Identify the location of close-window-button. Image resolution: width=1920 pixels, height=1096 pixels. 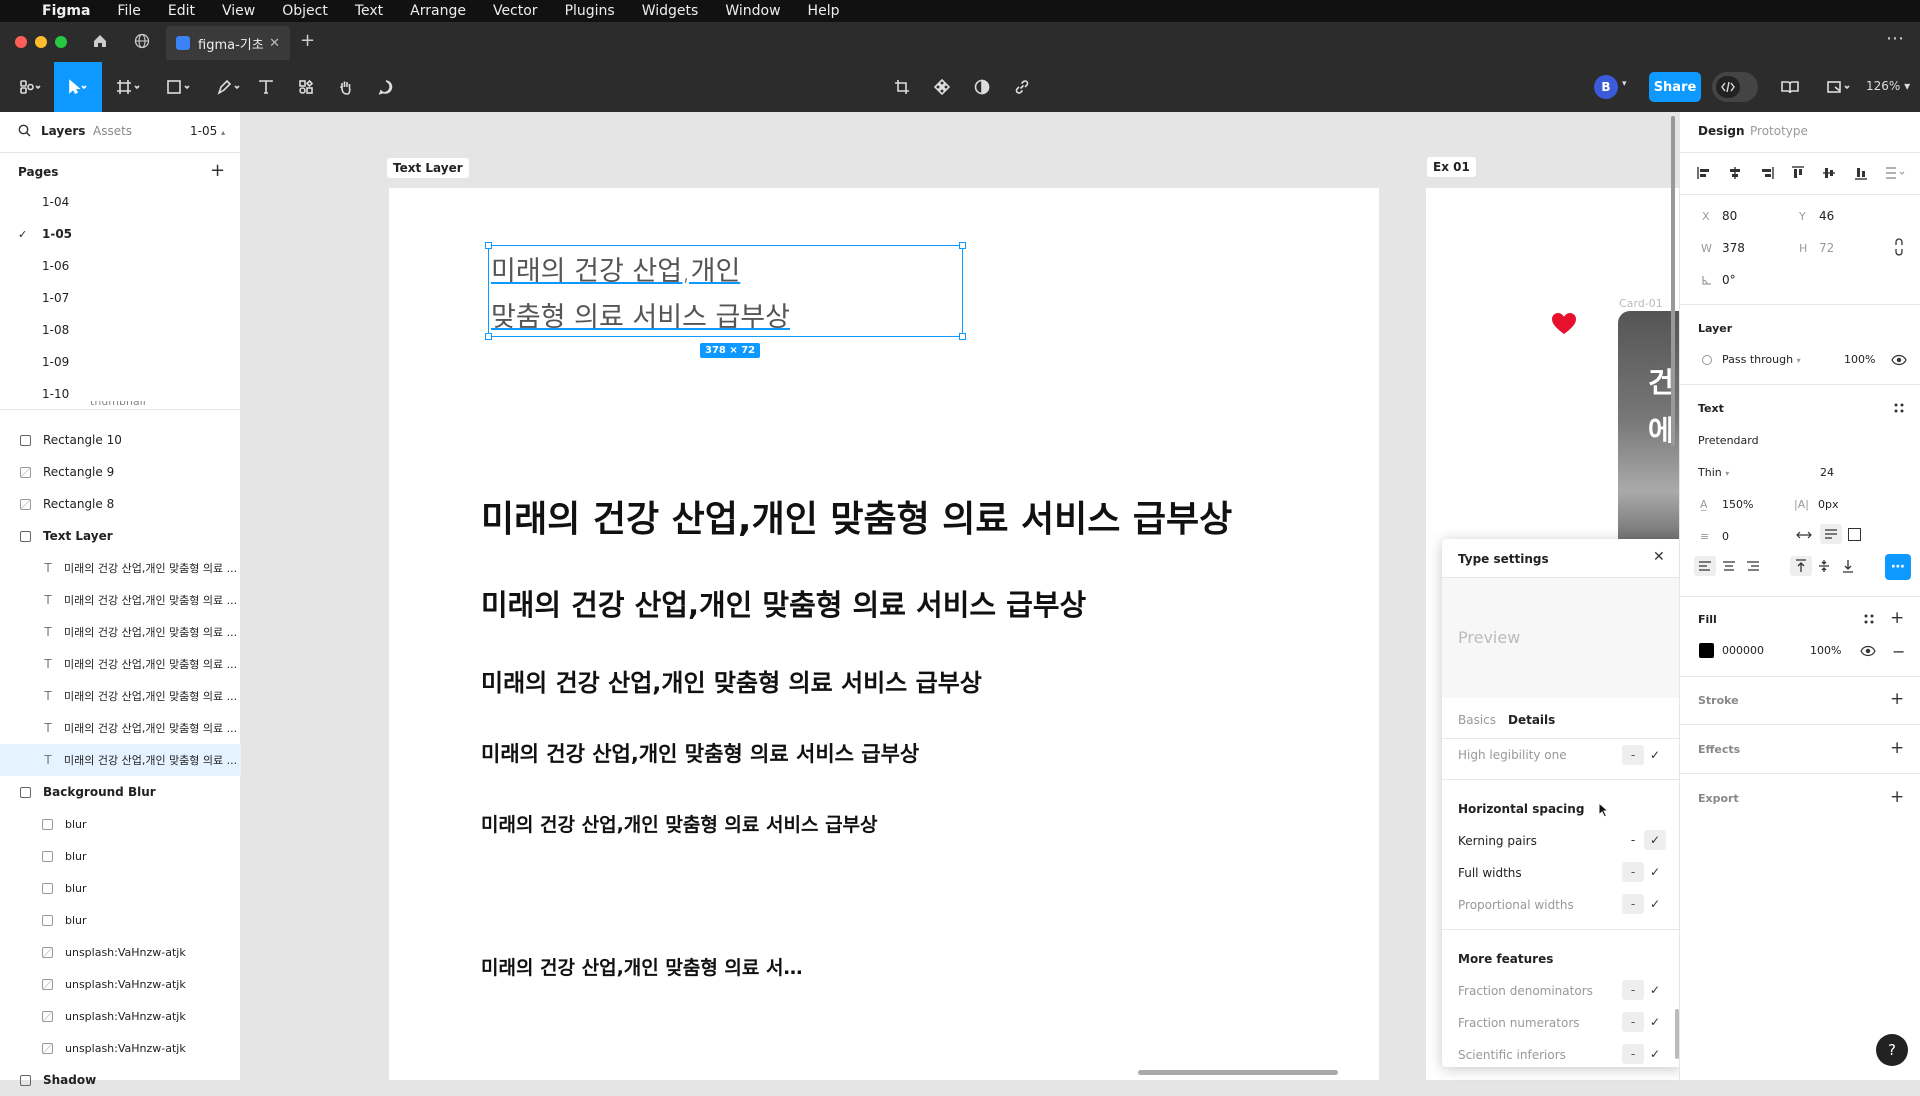
(21, 42).